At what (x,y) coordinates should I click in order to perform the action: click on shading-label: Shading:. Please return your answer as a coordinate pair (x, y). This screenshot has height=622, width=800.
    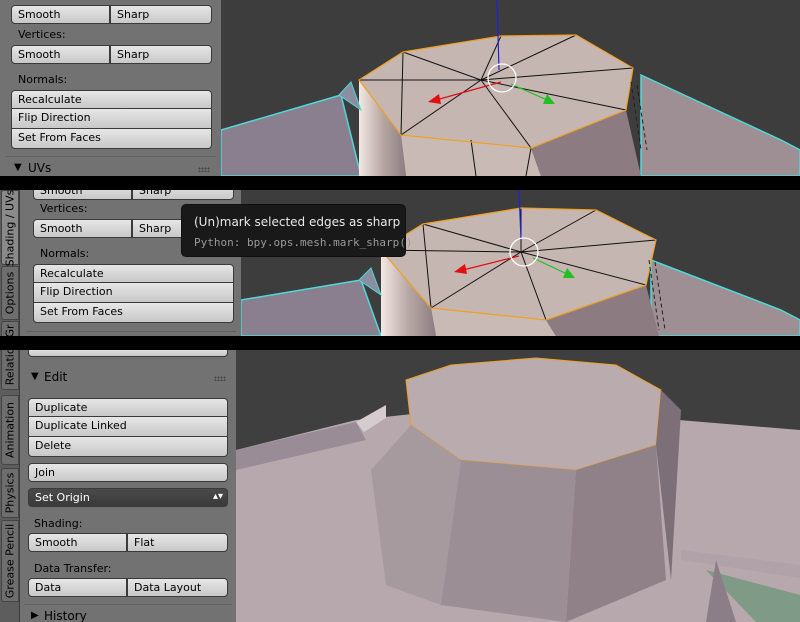
    Looking at the image, I should click on (58, 523).